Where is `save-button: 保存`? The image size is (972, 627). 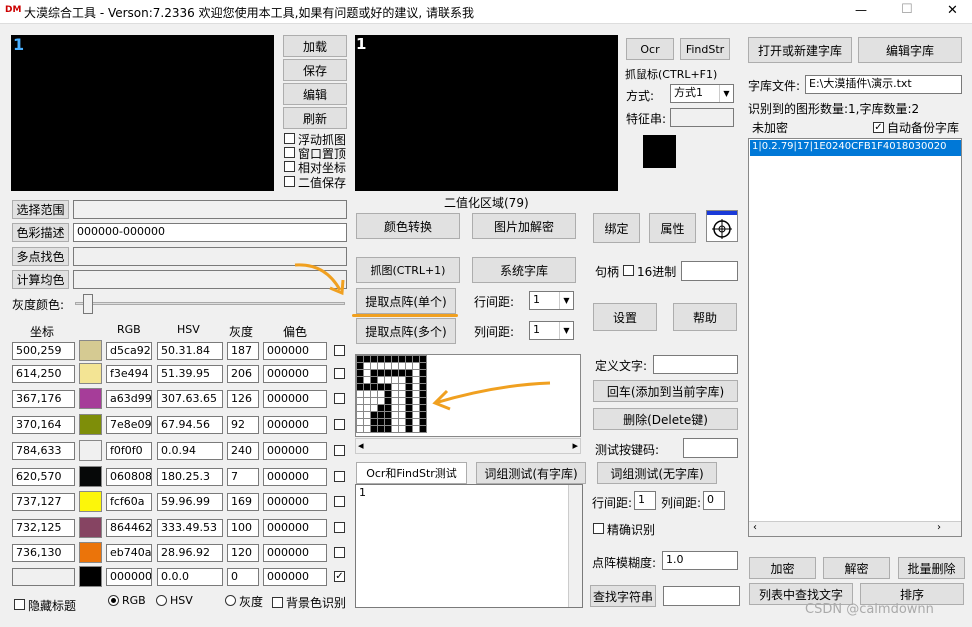 save-button: 保存 is located at coordinates (315, 70).